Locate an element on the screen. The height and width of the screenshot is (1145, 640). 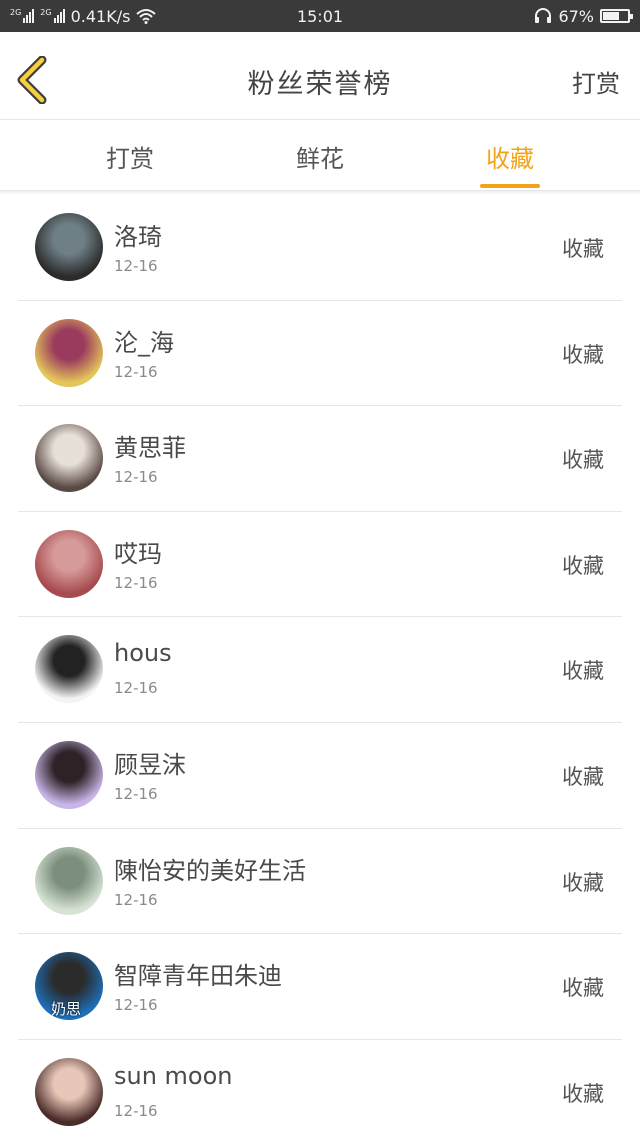
active-tab-indicator is located at coordinates (510, 186).